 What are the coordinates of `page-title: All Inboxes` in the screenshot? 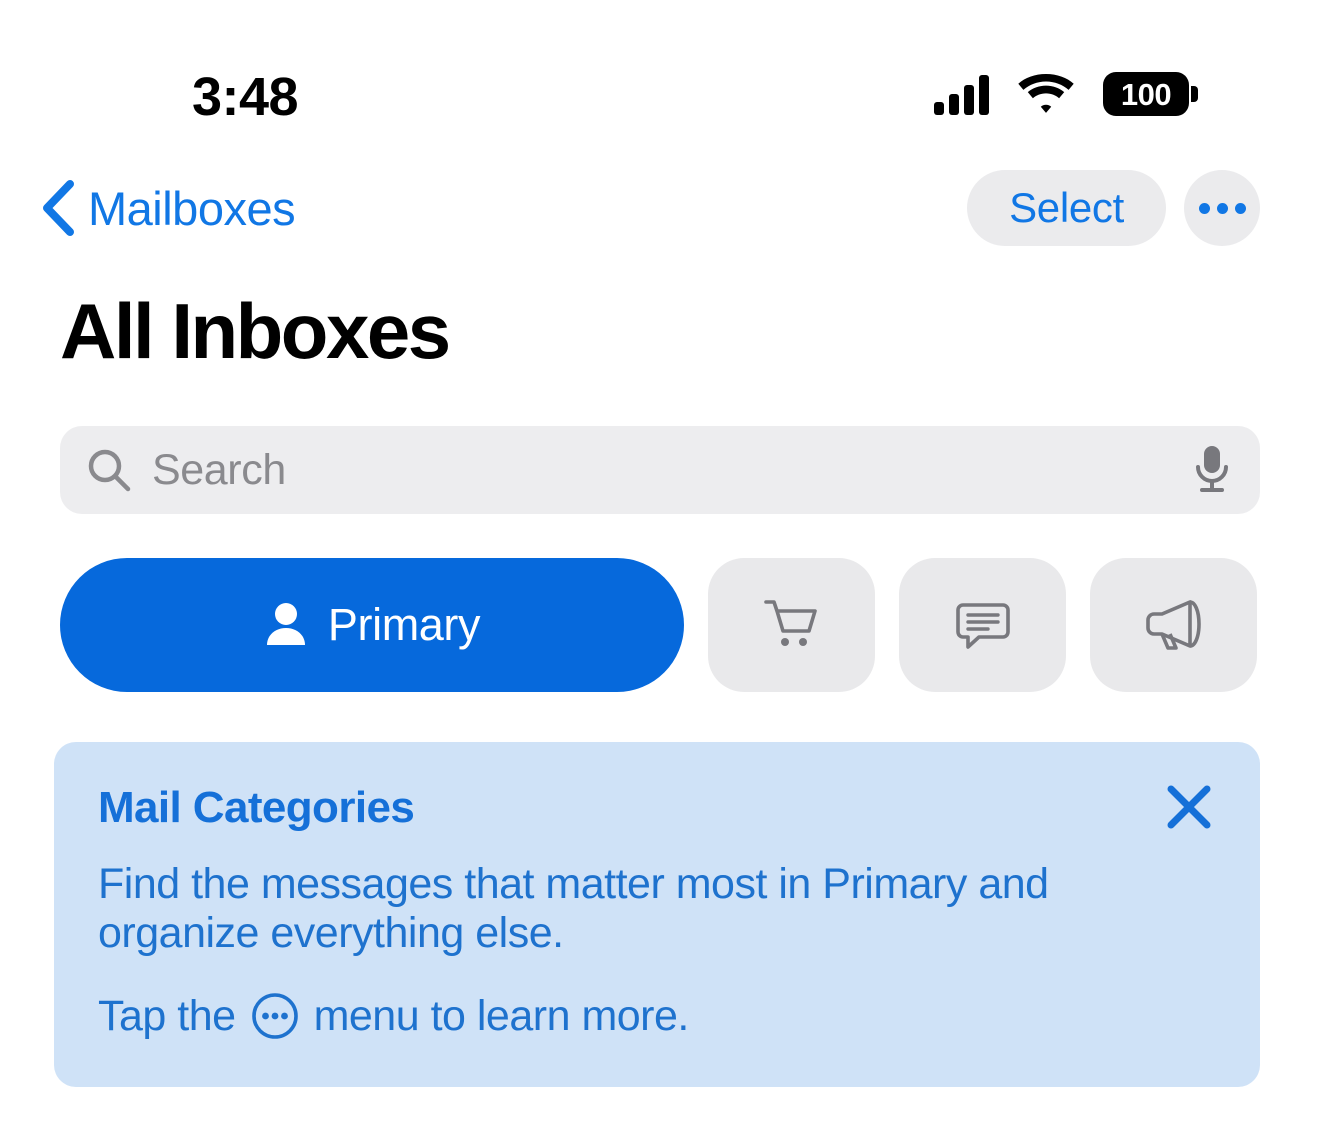 It's located at (255, 331).